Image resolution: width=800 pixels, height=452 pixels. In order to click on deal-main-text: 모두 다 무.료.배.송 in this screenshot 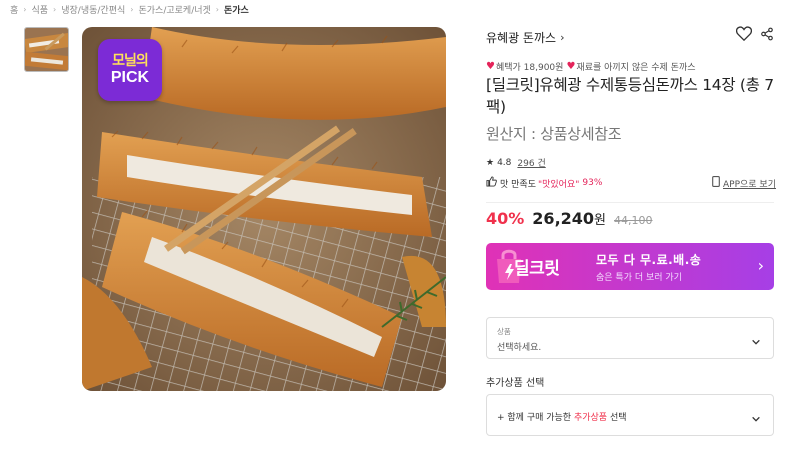, I will do `click(649, 259)`.